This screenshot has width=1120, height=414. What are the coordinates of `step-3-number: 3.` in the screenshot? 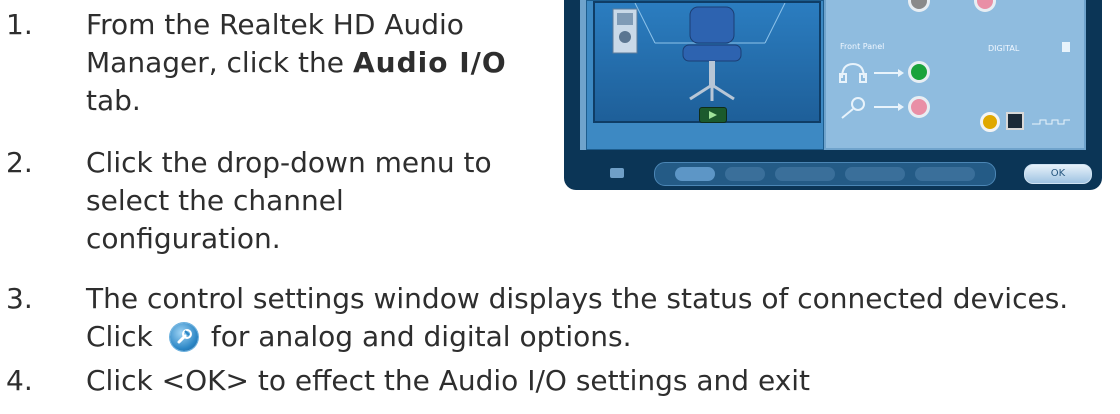 It's located at (19, 298).